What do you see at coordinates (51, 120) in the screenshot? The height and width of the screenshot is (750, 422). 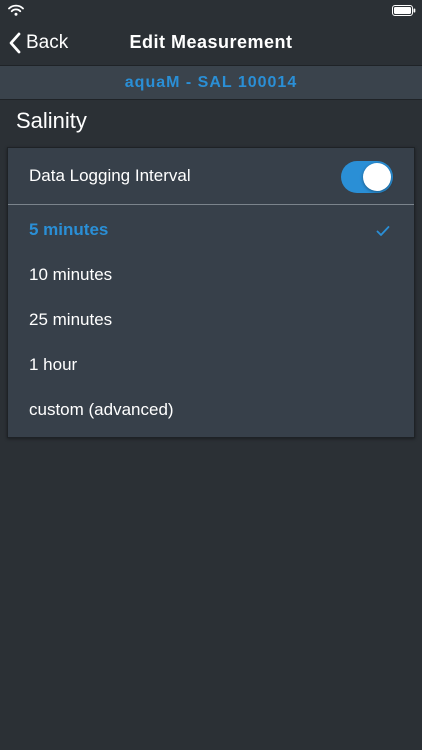 I see `section-title: Salinity` at bounding box center [51, 120].